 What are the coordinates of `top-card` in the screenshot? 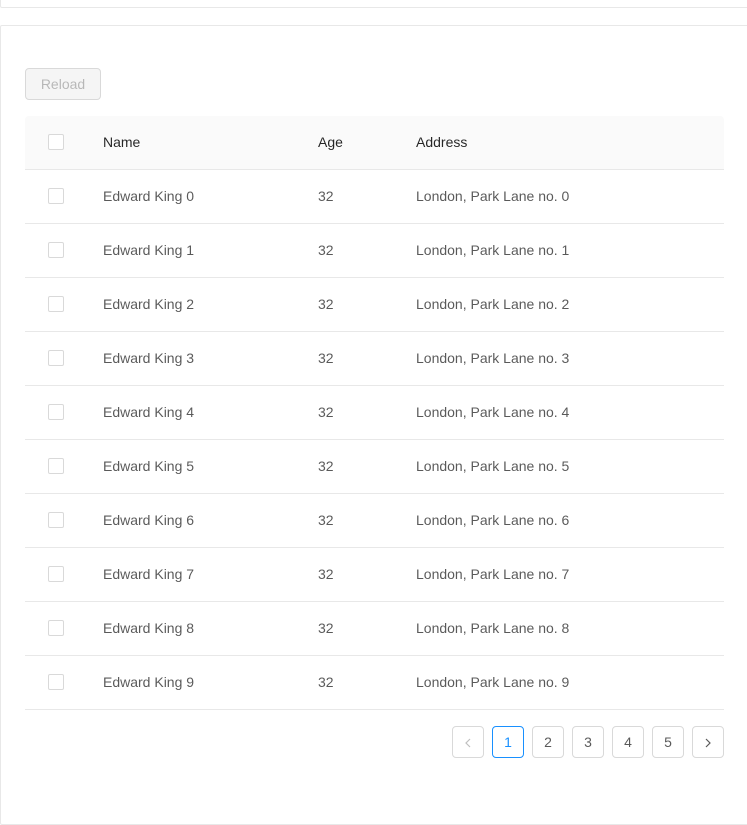 It's located at (373, 4).